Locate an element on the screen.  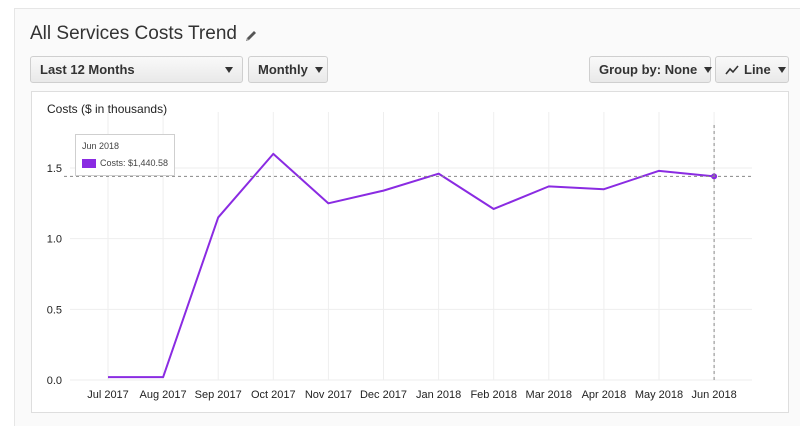
x-tick-label: Jun 2018 is located at coordinates (713, 395).